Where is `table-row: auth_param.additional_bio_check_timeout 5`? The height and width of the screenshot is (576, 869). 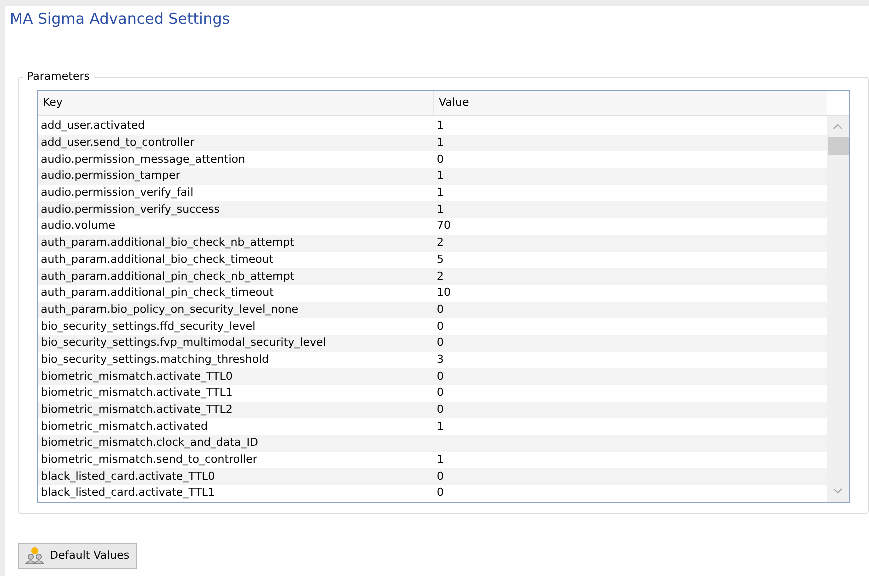
table-row: auth_param.additional_bio_check_timeout 5 is located at coordinates (432, 260).